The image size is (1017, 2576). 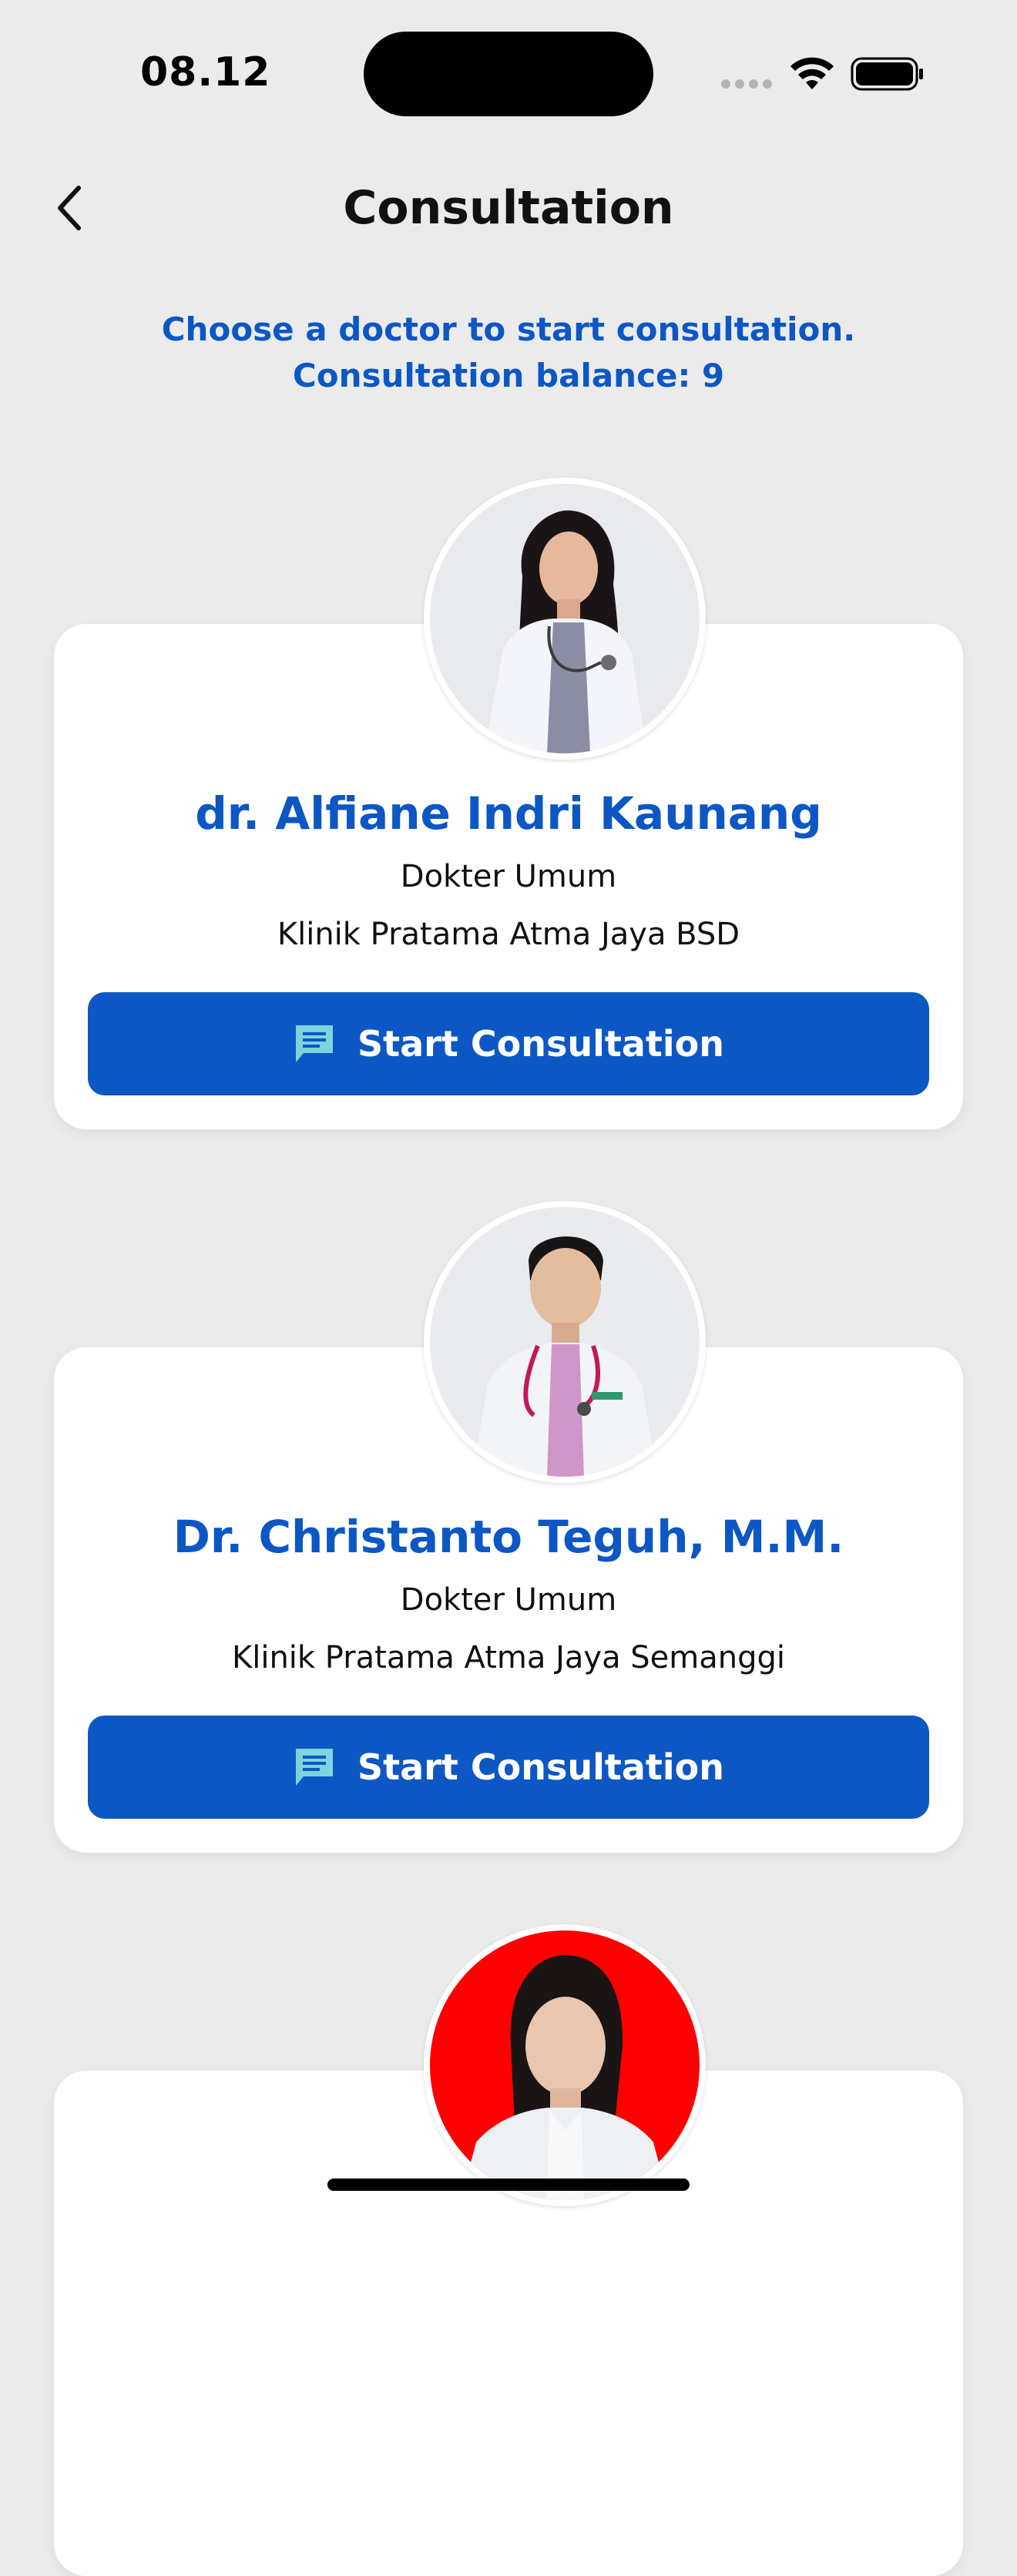 I want to click on doctor-clinic: Klinik Pratama Atma Jaya Semanggi, so click(x=509, y=1657).